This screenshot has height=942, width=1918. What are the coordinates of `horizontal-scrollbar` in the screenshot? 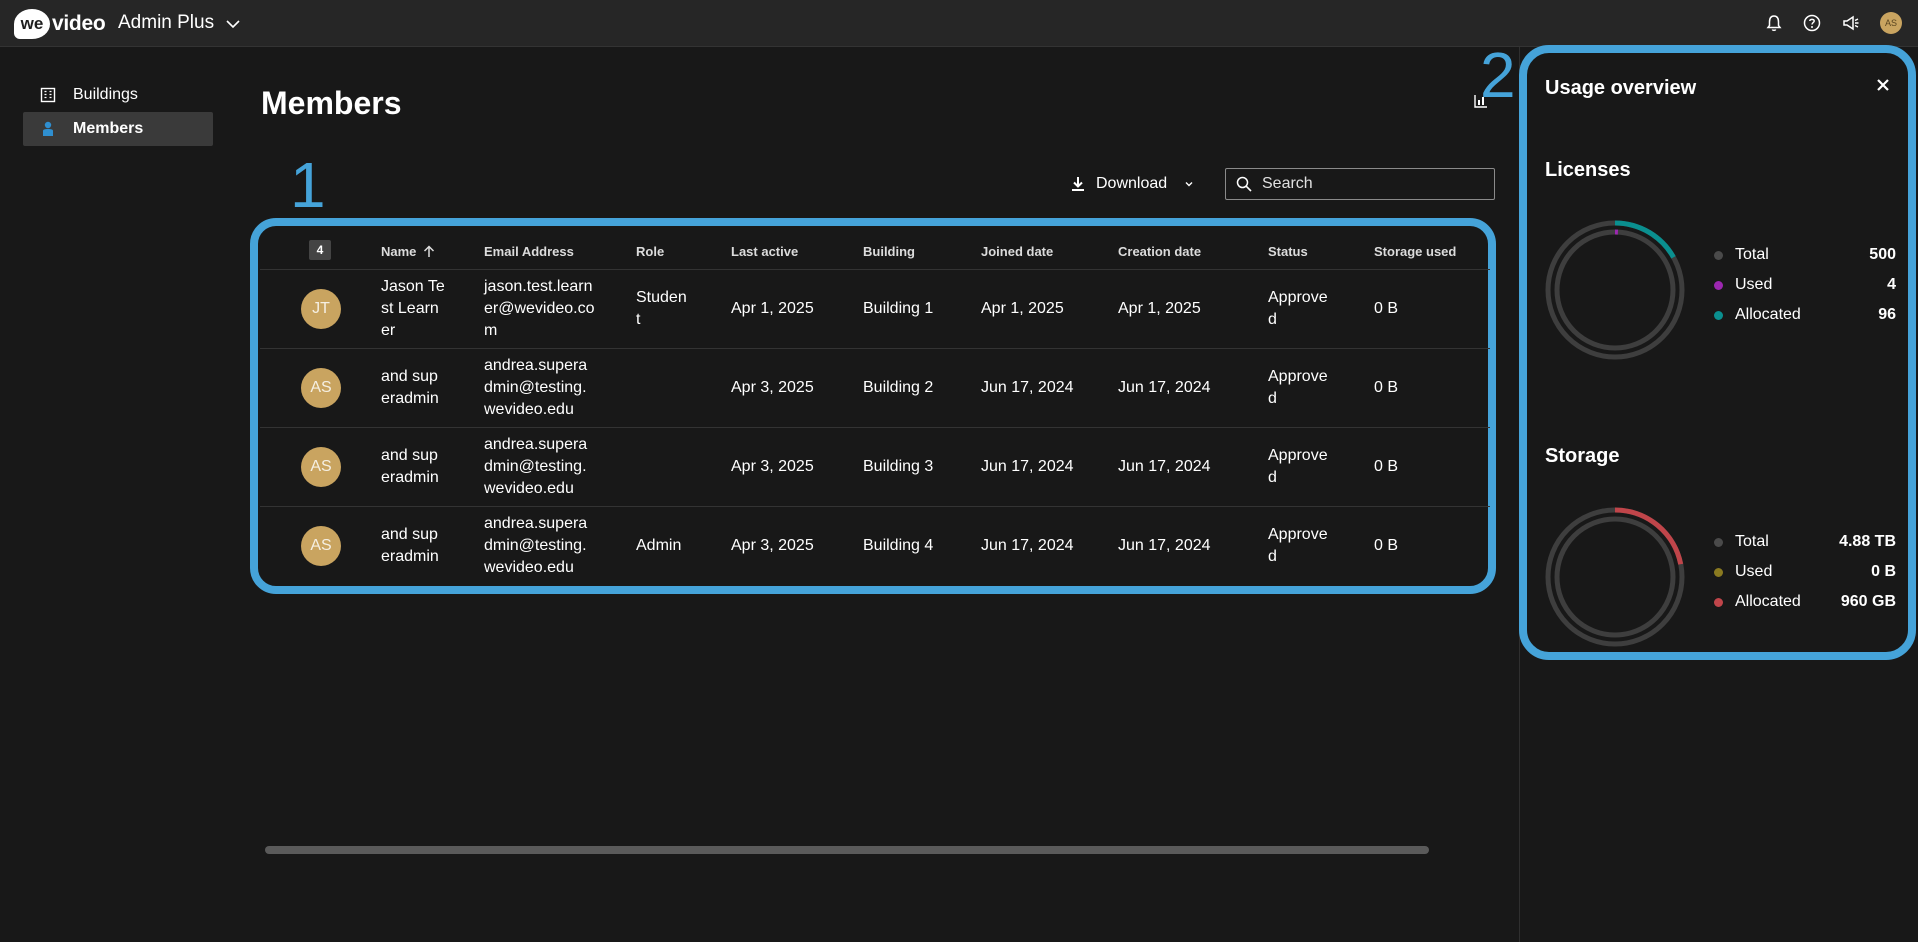 It's located at (847, 850).